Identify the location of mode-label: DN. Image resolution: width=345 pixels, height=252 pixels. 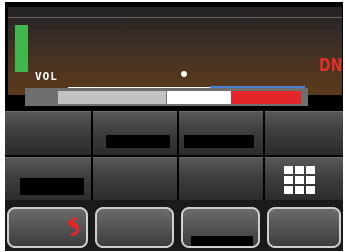
(331, 65).